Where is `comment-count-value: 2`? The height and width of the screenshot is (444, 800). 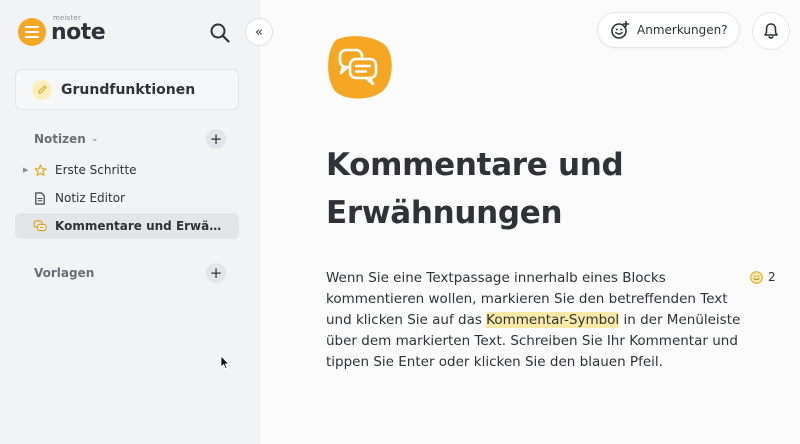 comment-count-value: 2 is located at coordinates (772, 277).